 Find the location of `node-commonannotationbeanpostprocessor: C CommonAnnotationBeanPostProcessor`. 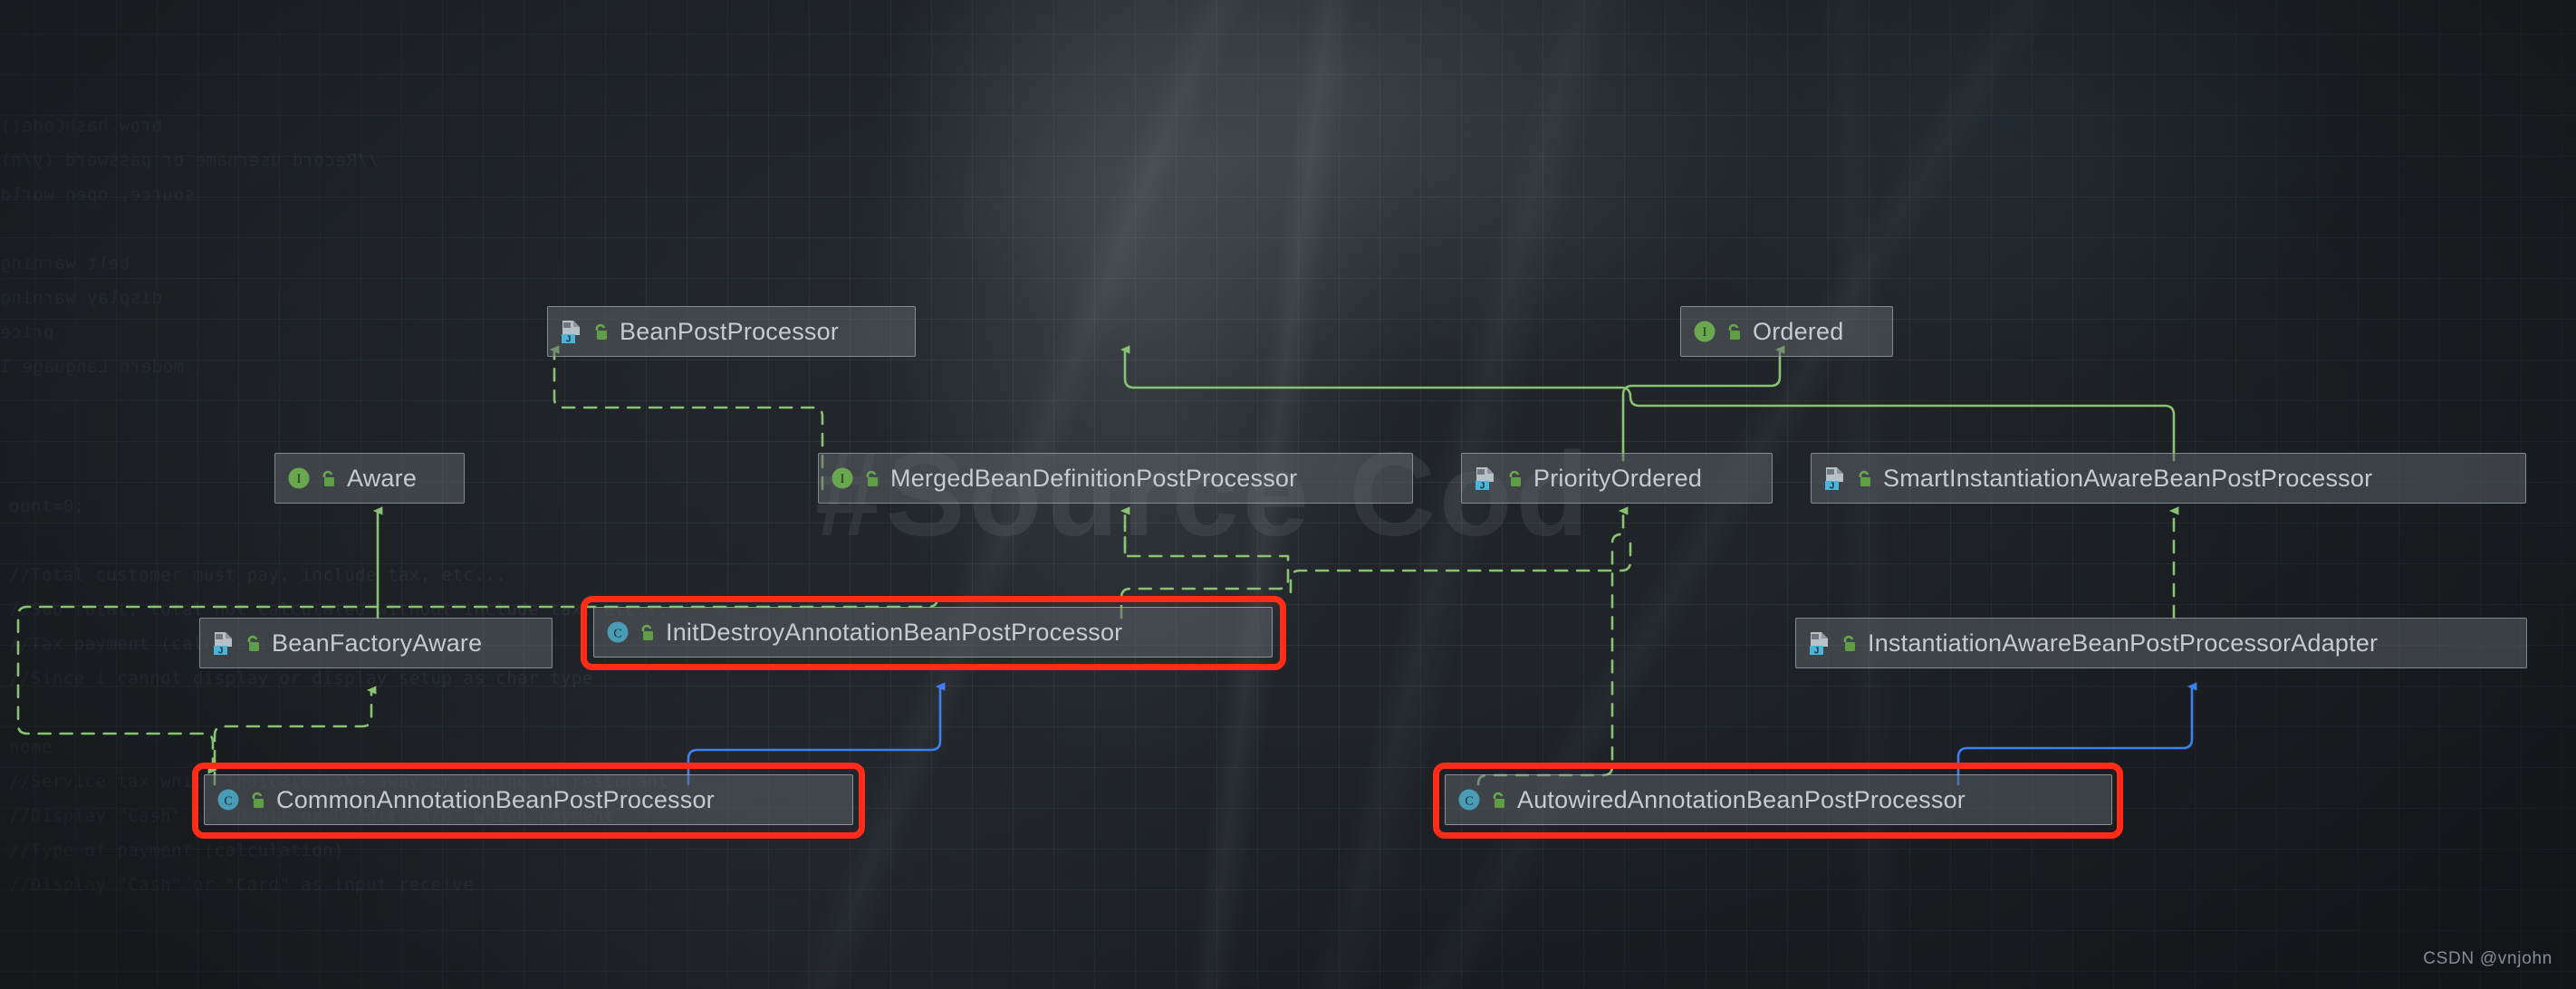

node-commonannotationbeanpostprocessor: C CommonAnnotationBeanPostProcessor is located at coordinates (528, 799).